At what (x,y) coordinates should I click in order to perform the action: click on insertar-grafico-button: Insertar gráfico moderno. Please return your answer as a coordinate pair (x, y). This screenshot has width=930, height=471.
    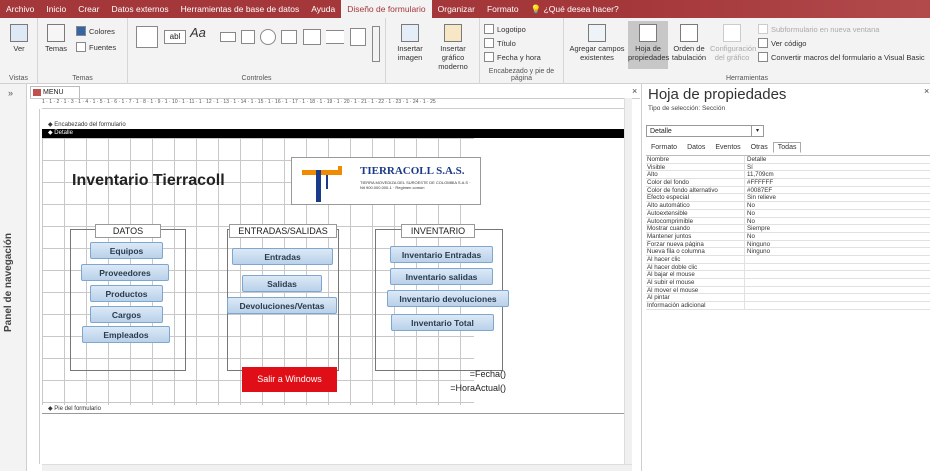
    Looking at the image, I should click on (453, 47).